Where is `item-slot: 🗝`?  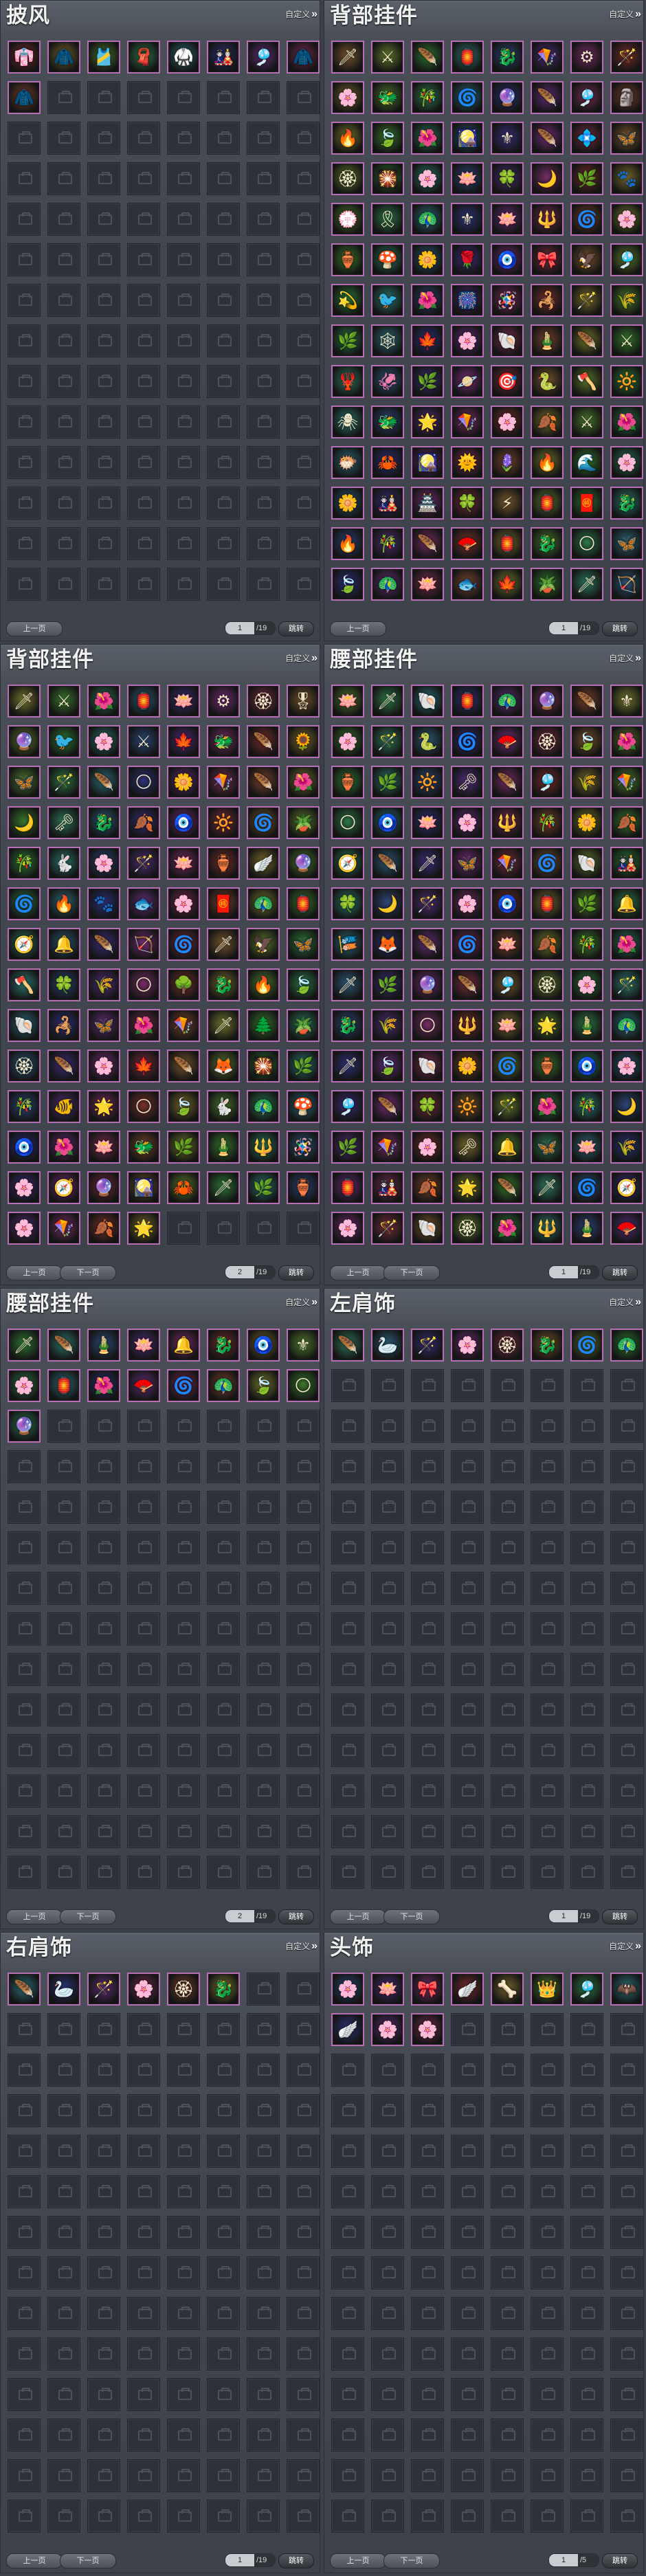 item-slot: 🗝 is located at coordinates (63, 822).